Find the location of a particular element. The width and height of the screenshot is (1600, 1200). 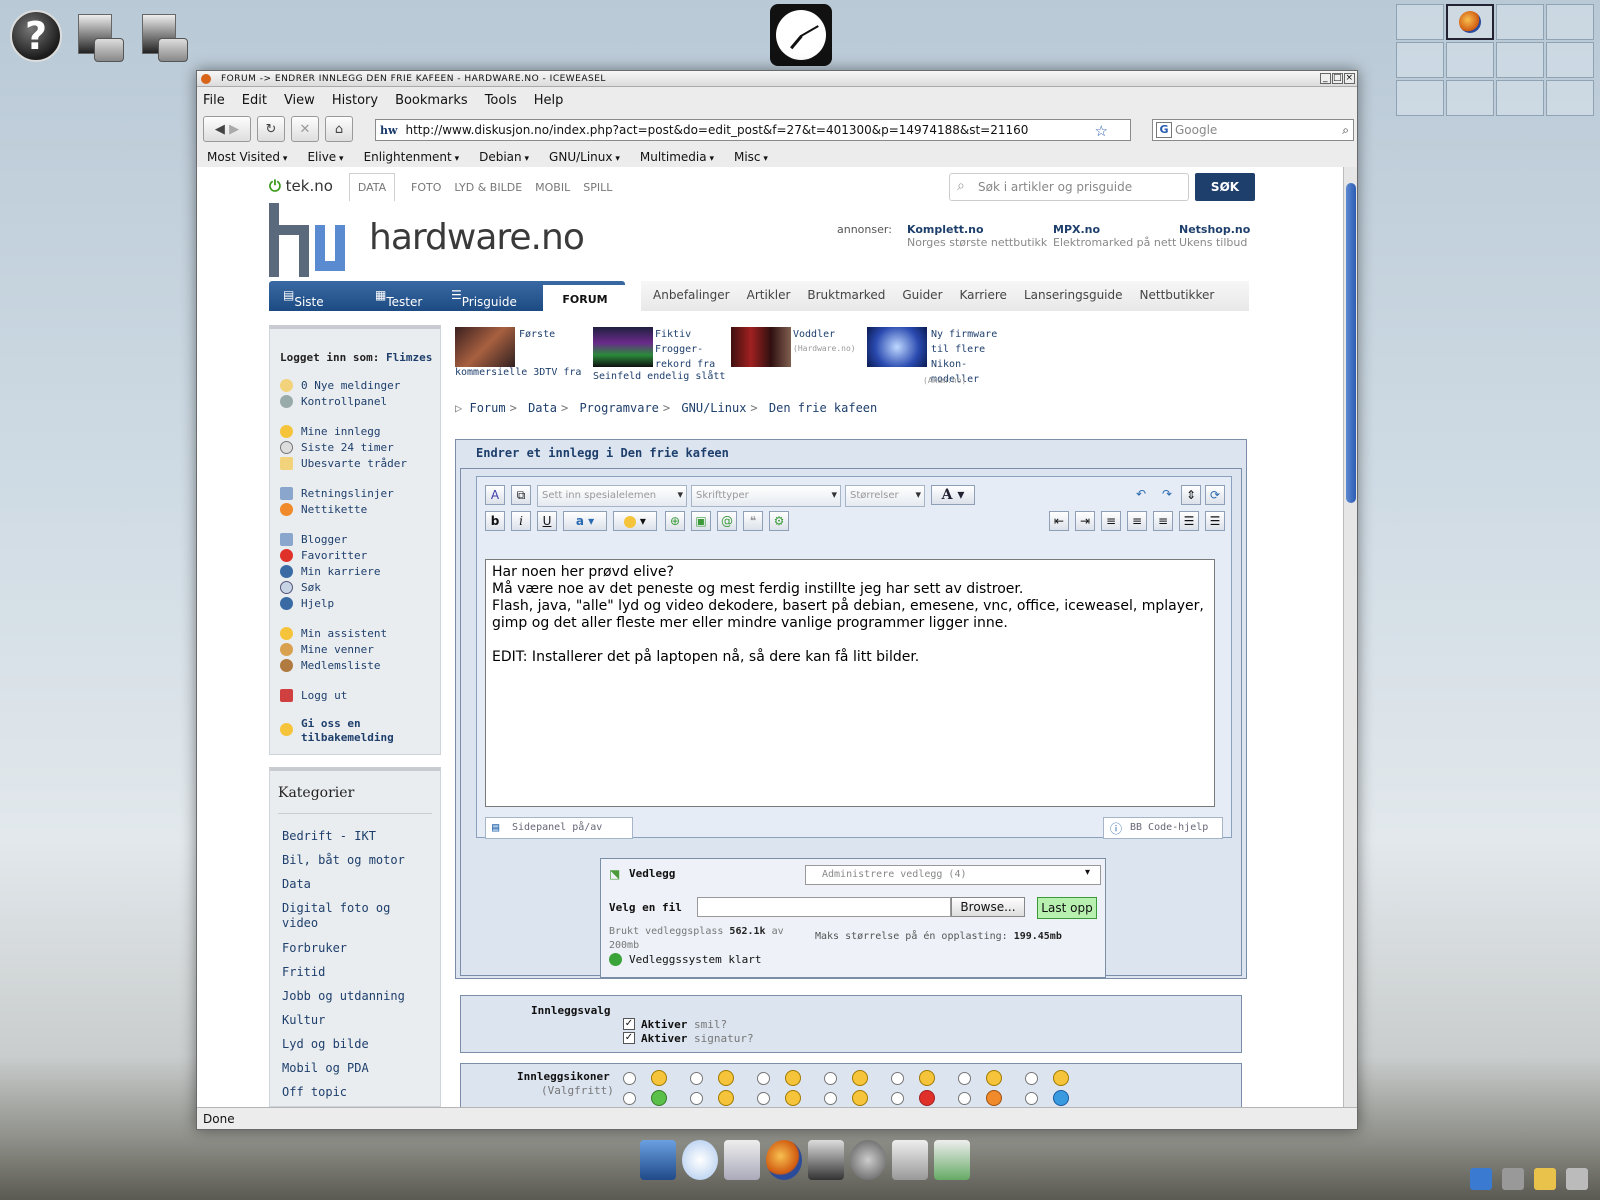

italic-button: i is located at coordinates (521, 521).